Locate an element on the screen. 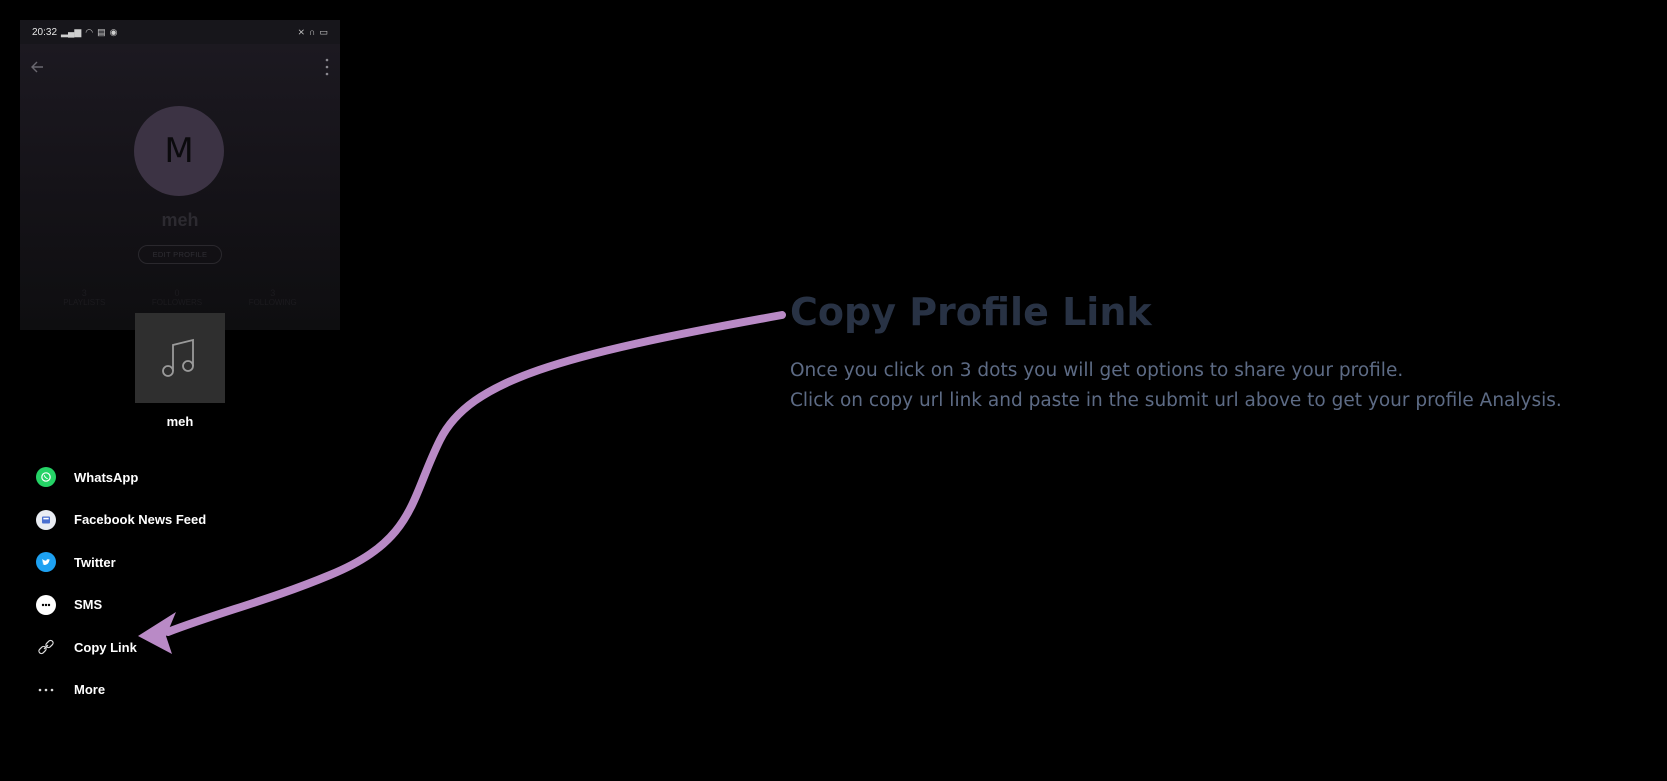 The image size is (1667, 781). instruction-heading: Copy Profile Link is located at coordinates (971, 312).